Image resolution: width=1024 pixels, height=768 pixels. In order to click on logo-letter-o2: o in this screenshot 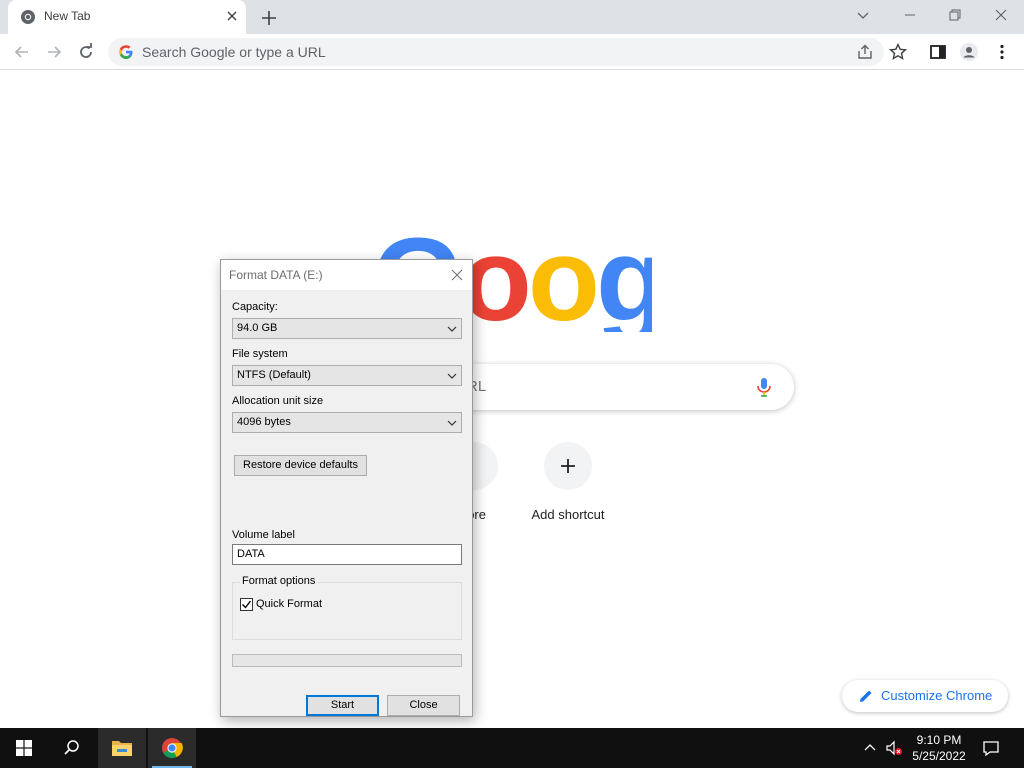, I will do `click(562, 277)`.